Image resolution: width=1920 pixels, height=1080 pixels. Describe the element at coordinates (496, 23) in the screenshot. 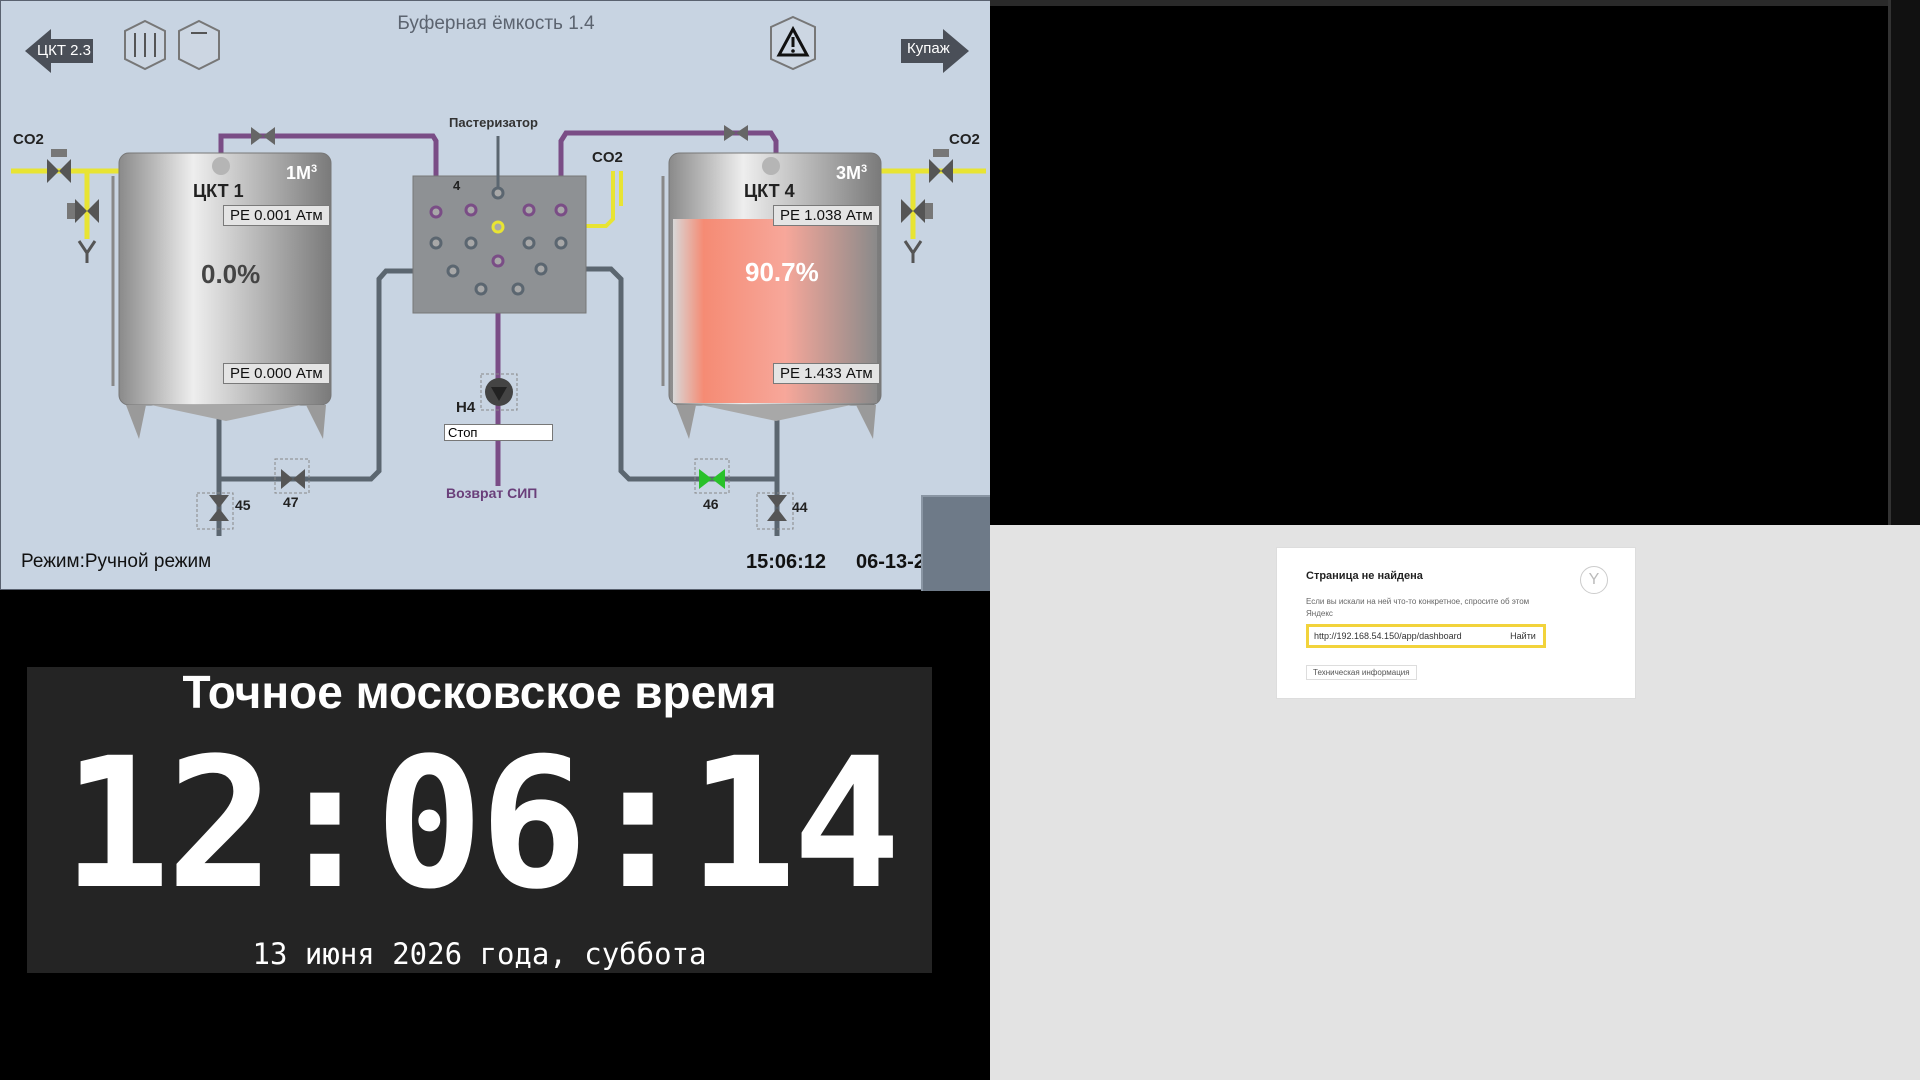

I see `page-title: Буферная ёмкость 1.4` at that location.